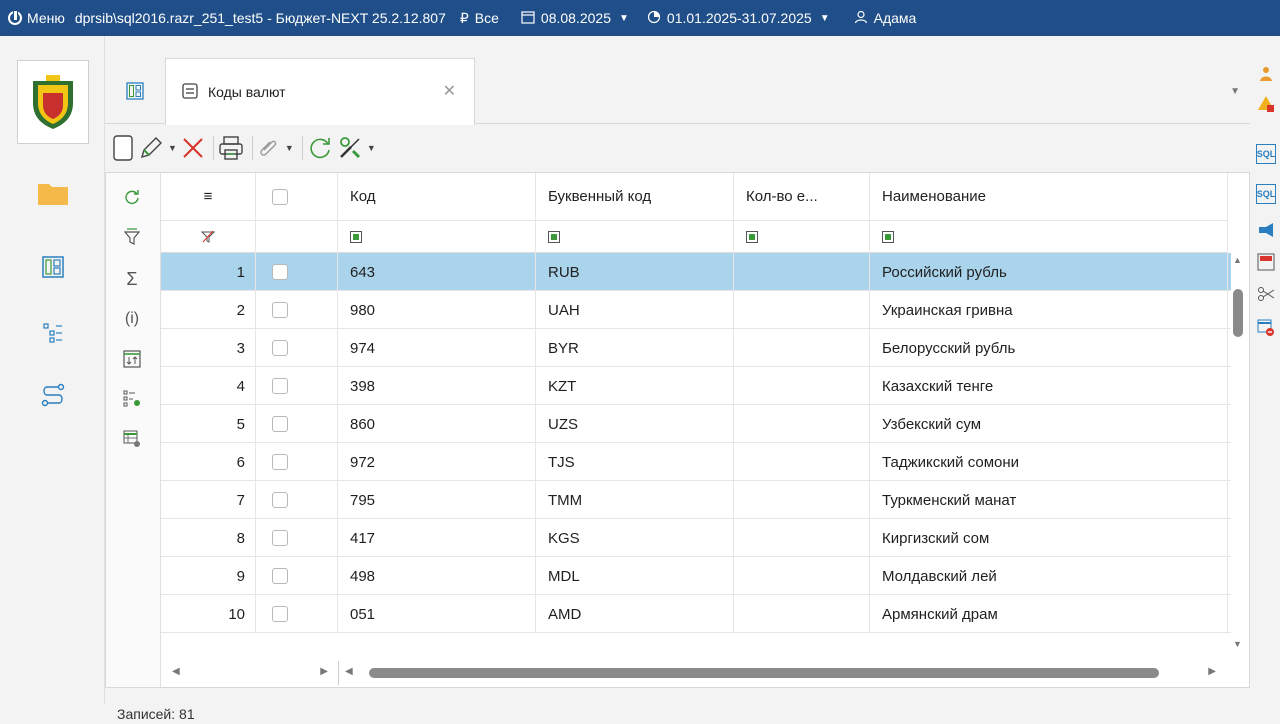 This screenshot has width=1280, height=724. What do you see at coordinates (635, 197) in the screenshot?
I see `column-header-alpha-code: Буквенный код` at bounding box center [635, 197].